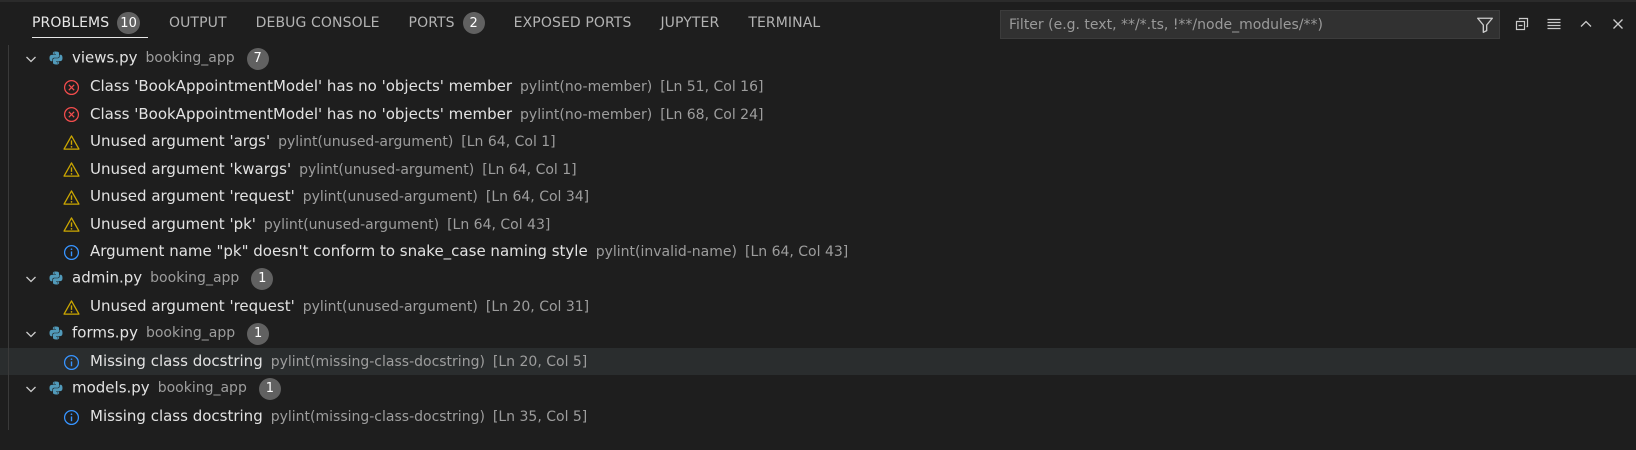  Describe the element at coordinates (1522, 24) in the screenshot. I see `collapse-all-icon` at that location.